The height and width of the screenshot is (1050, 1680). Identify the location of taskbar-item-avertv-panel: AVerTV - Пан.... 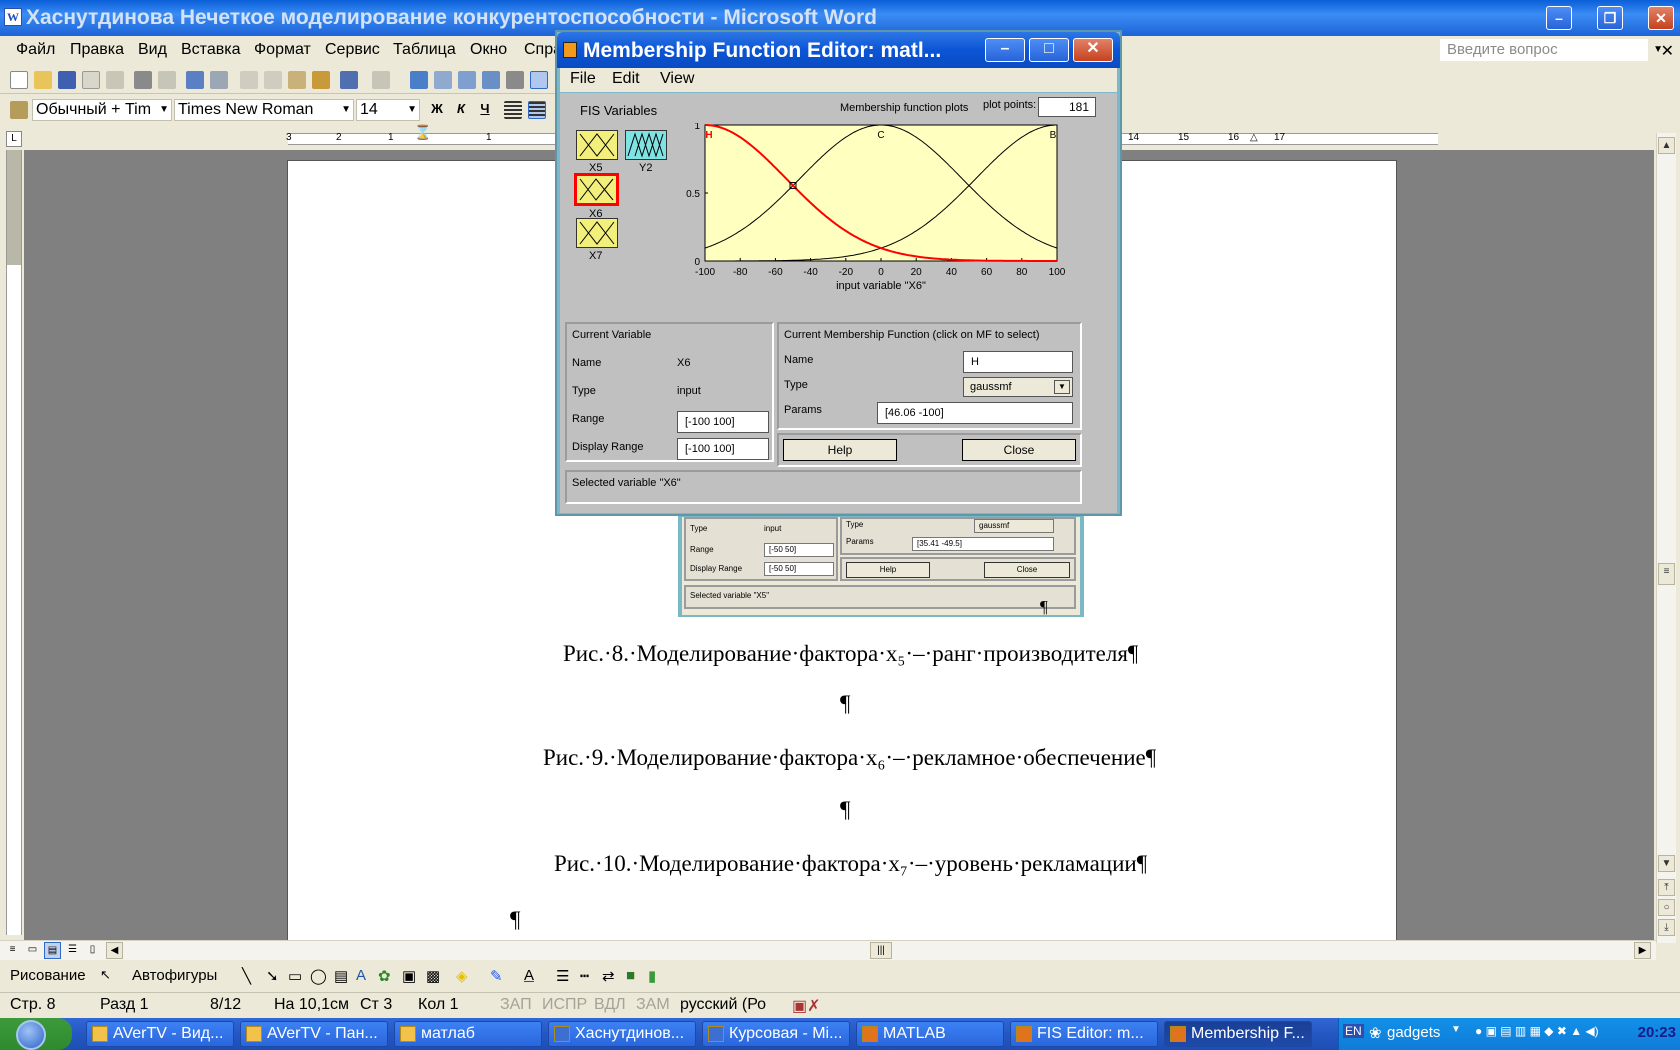
(314, 1034).